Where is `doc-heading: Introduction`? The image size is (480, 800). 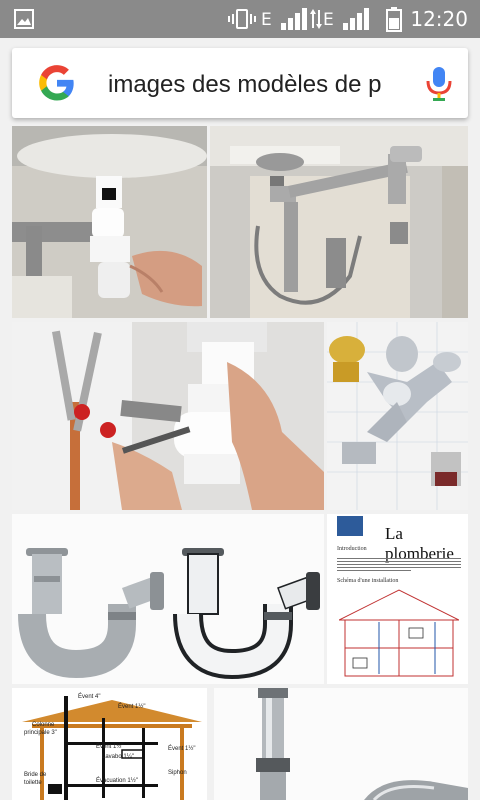 doc-heading: Introduction is located at coordinates (352, 549).